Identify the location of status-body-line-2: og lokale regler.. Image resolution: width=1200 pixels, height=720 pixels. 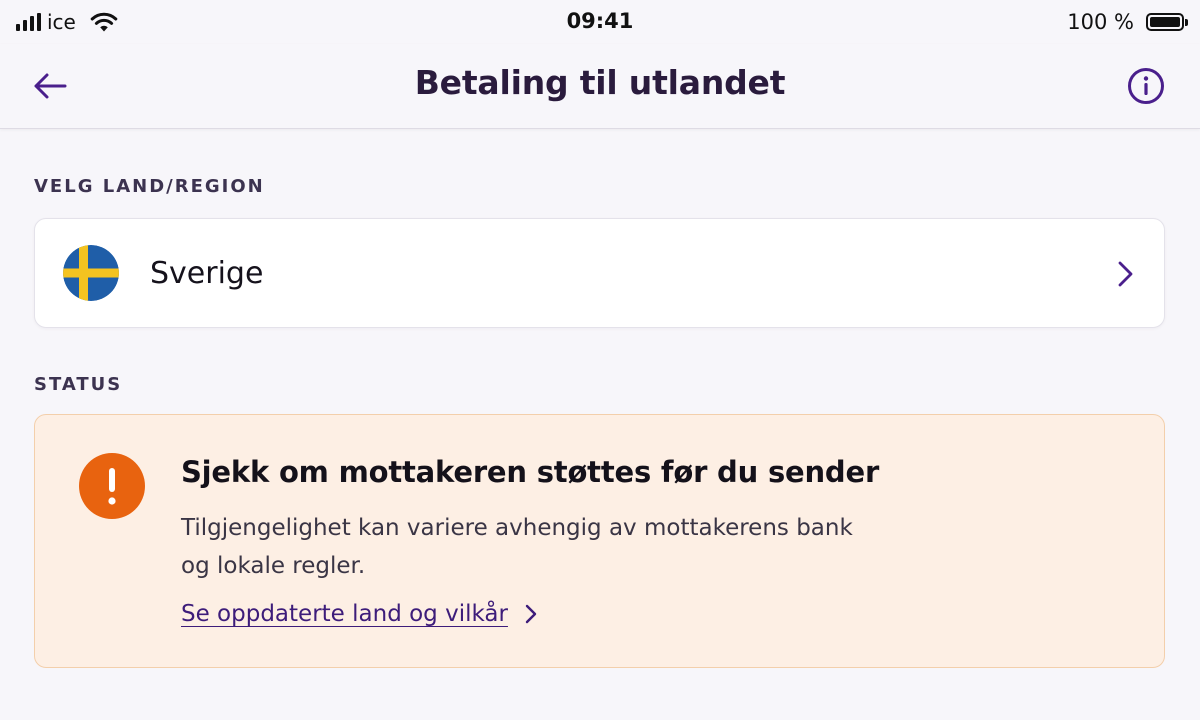
(273, 566).